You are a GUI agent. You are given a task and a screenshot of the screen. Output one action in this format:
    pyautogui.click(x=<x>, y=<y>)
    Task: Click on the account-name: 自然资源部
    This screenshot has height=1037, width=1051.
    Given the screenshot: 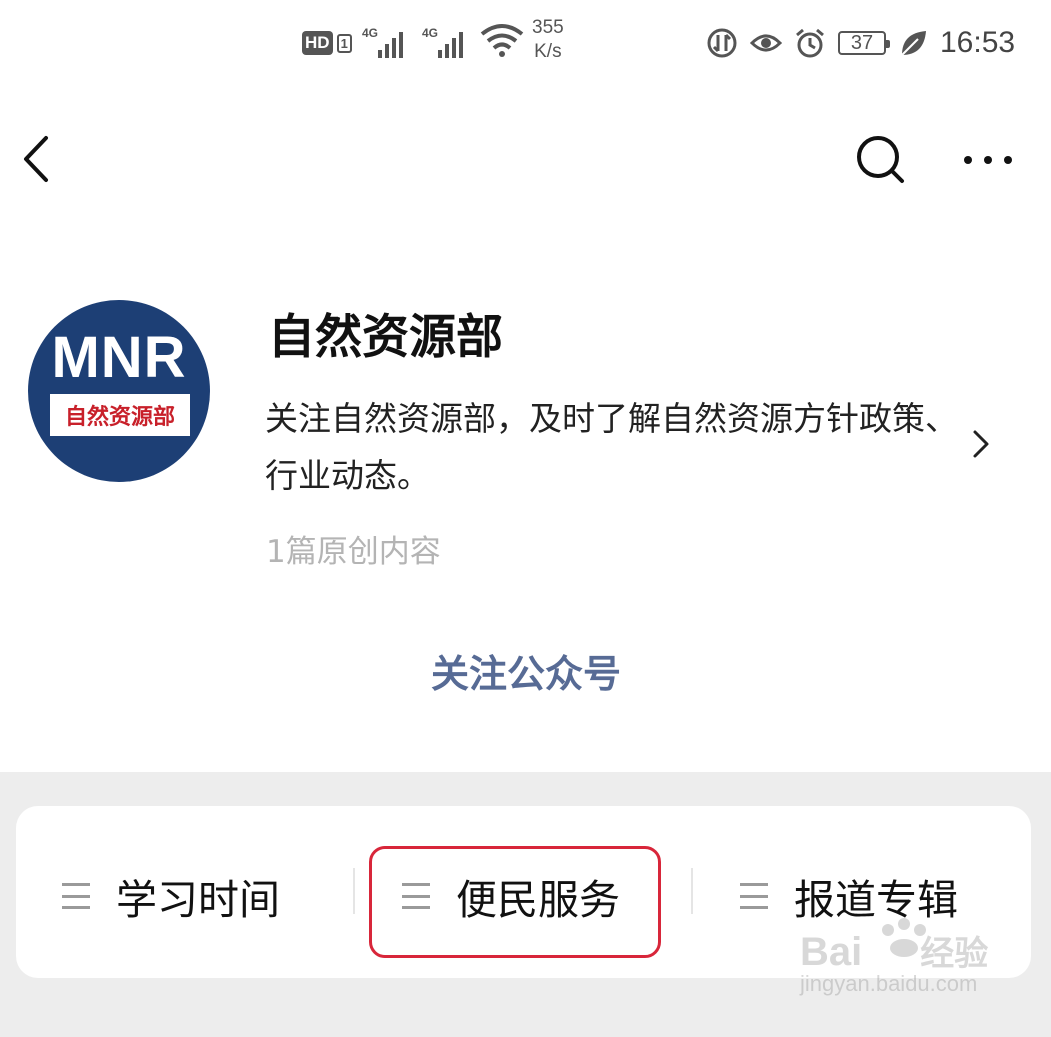 What is the action you would take?
    pyautogui.click(x=385, y=337)
    